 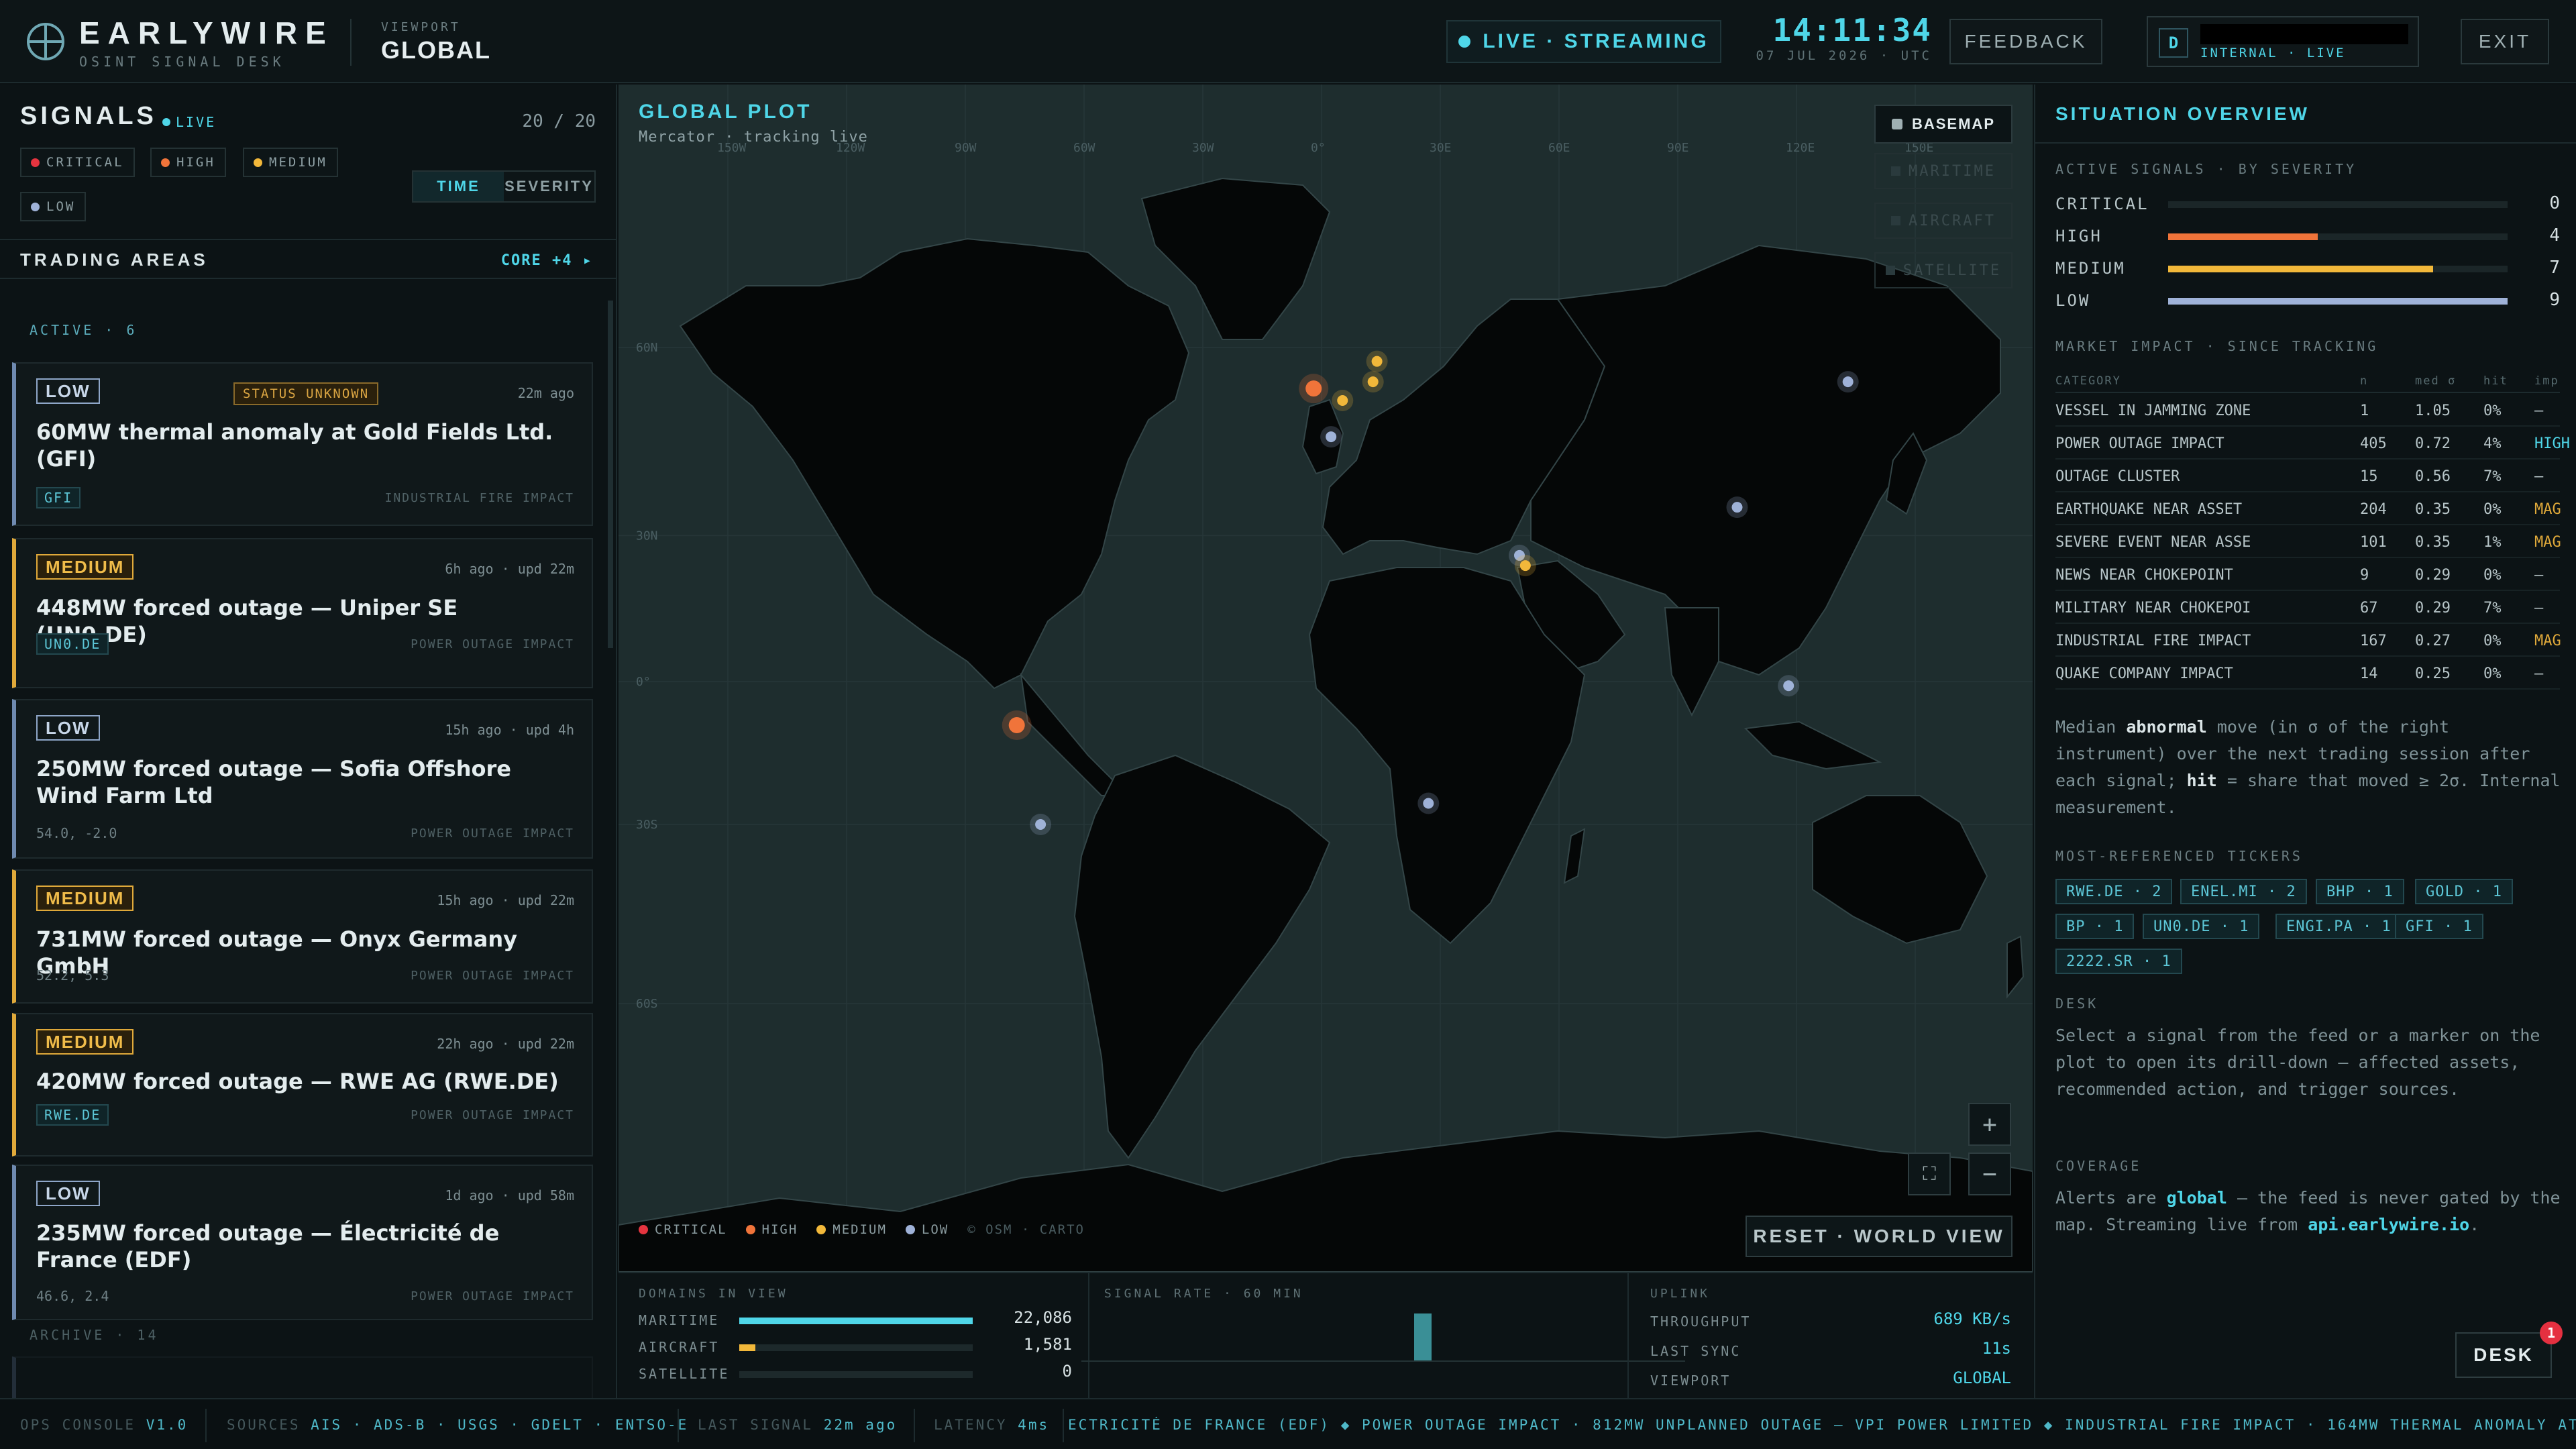 I want to click on card-time: 22m ago, so click(x=545, y=393).